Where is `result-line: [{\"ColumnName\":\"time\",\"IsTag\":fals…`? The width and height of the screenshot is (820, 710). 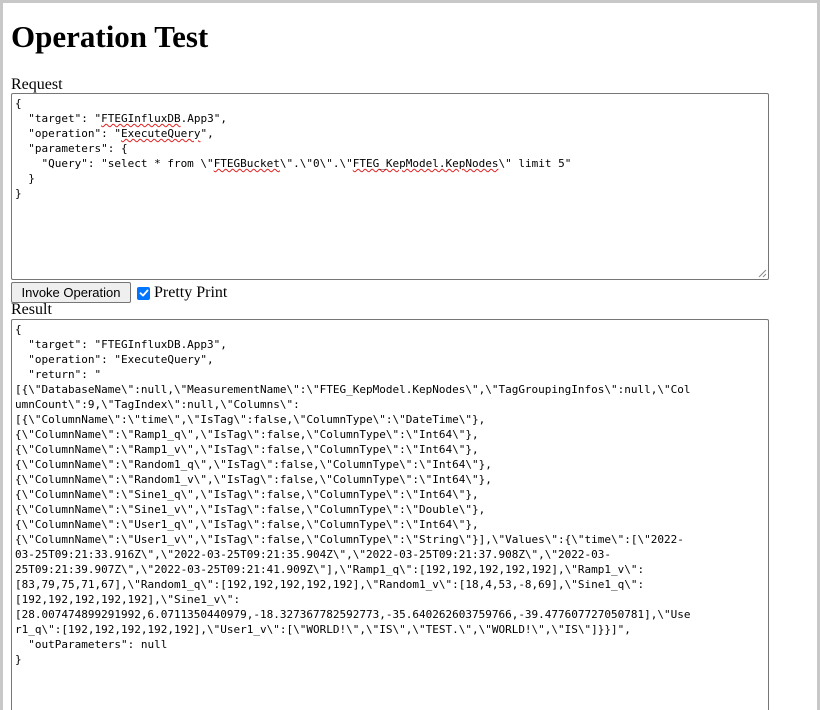
result-line: [{\"ColumnName\":\"time\",\"IsTag\":fals… is located at coordinates (250, 419).